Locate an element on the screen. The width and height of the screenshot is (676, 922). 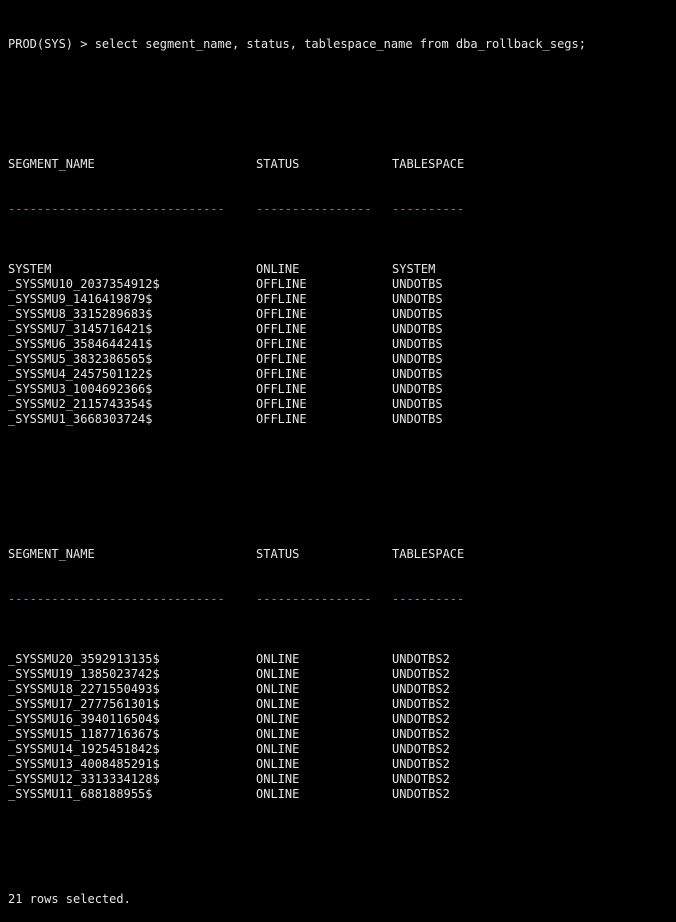
cell-segment-name: _SYSSMU20_3592913135$ is located at coordinates (84, 659).